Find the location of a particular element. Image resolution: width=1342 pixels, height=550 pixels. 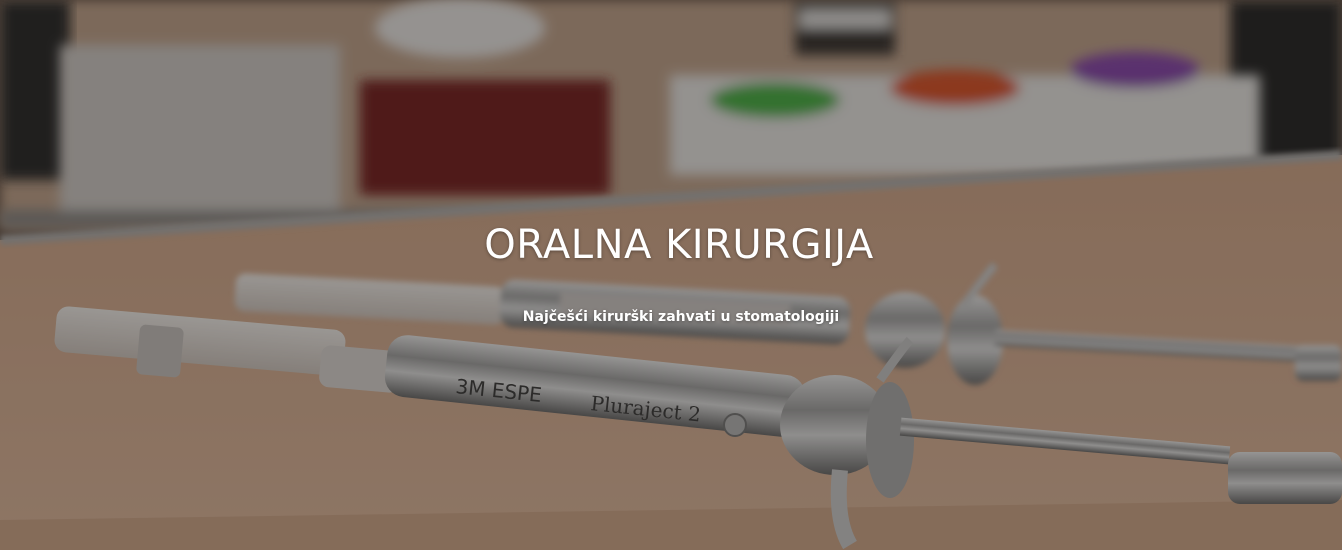

page-title: ORALNA KIRURGIJA is located at coordinates (679, 245).